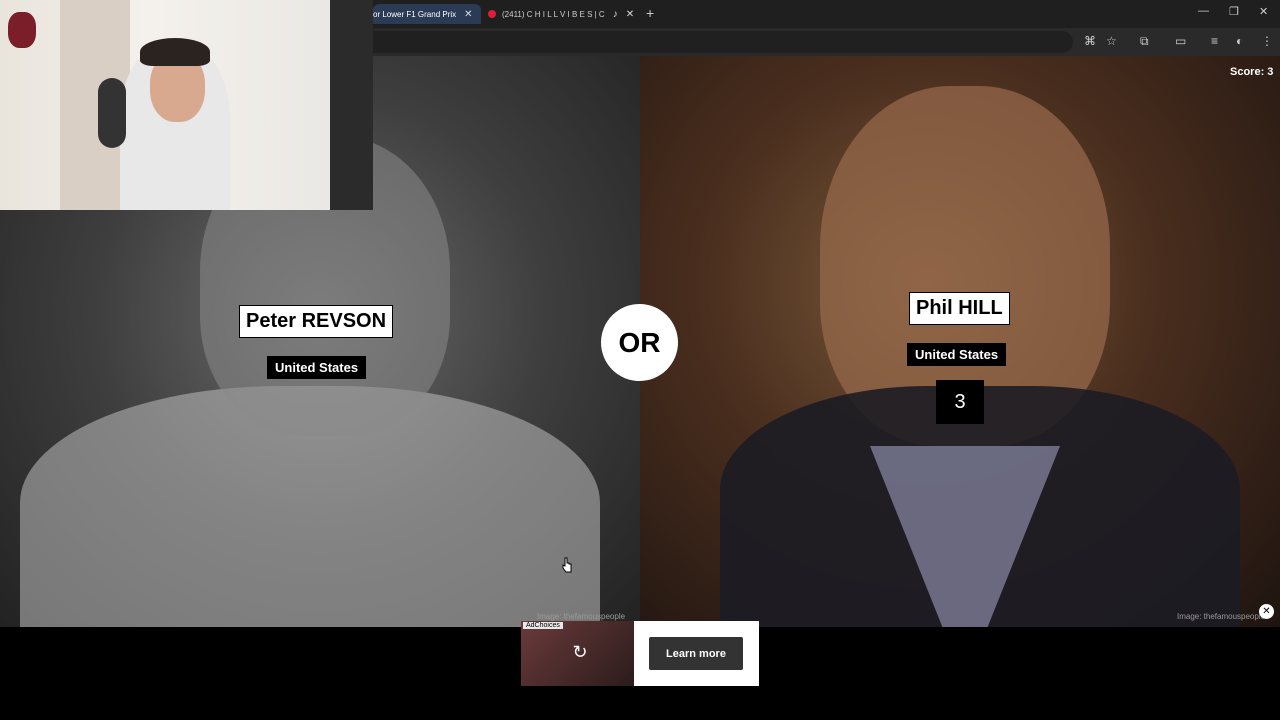 The height and width of the screenshot is (720, 1280). Describe the element at coordinates (1234, 11) in the screenshot. I see `restore-icon: ❐` at that location.